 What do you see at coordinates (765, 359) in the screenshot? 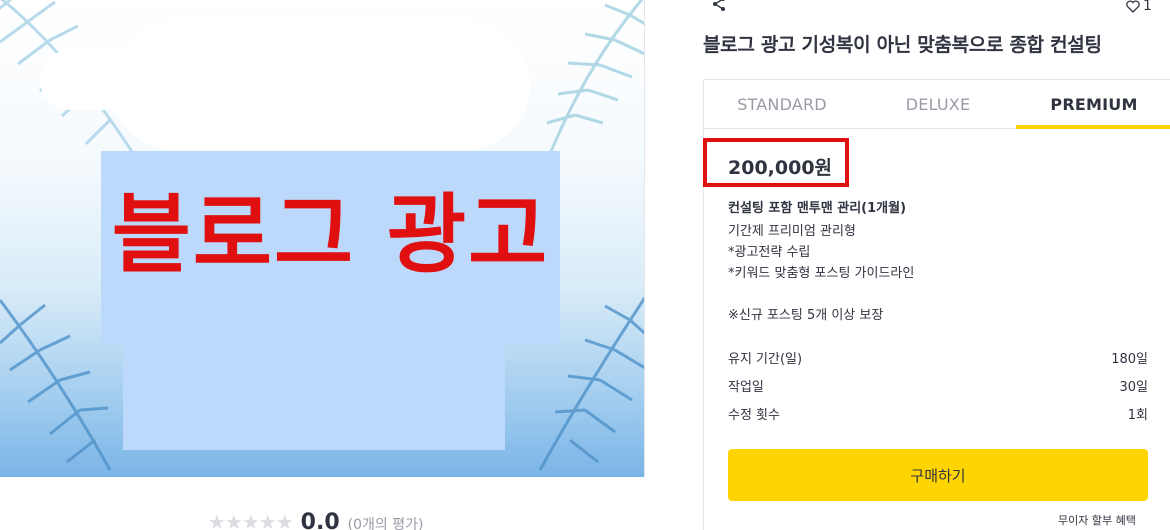
I see `spec-label: 유지 기간(일)` at bounding box center [765, 359].